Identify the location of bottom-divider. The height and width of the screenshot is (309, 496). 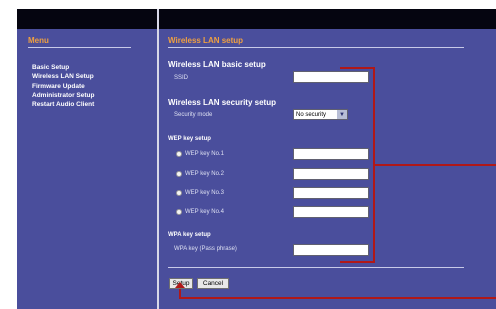
(316, 267).